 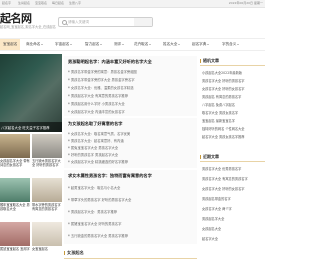 I want to click on sidebar-link: 取名字大全 男孩女孩名字, so click(x=220, y=112).